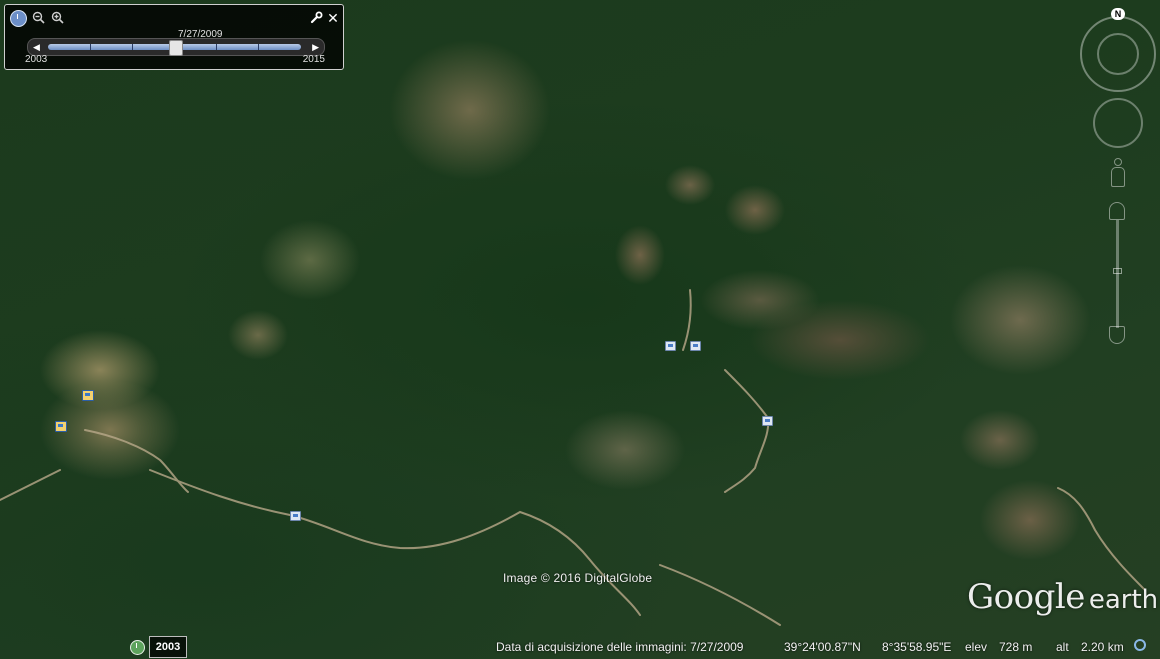 Image resolution: width=1160 pixels, height=659 pixels. I want to click on zoom-in-button, so click(1117, 211).